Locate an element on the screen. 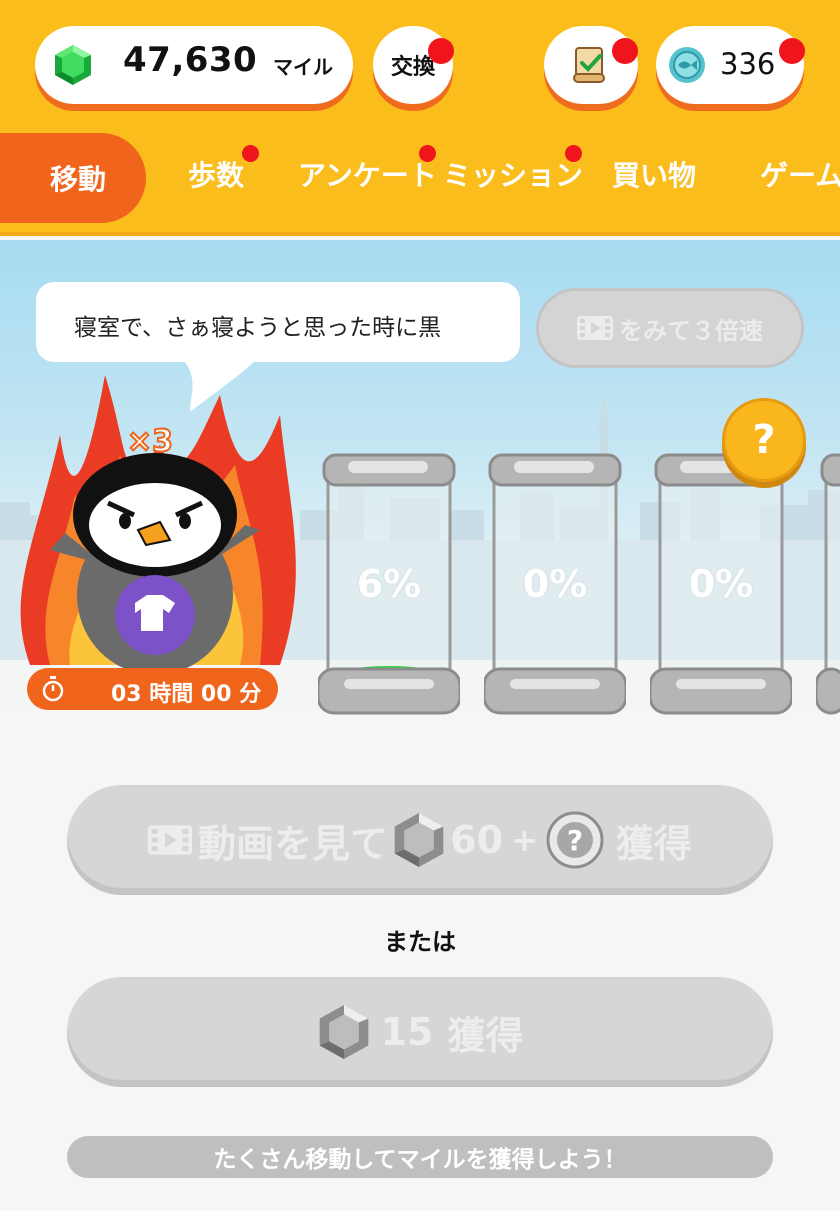 The image size is (840, 1211). mission-notification-dot is located at coordinates (625, 51).